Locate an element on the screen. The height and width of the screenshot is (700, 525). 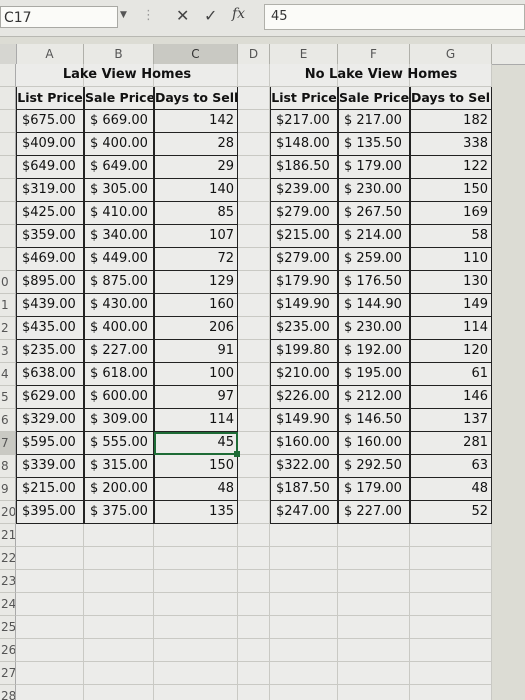
row-header-21: 21 is located at coordinates (8, 535).